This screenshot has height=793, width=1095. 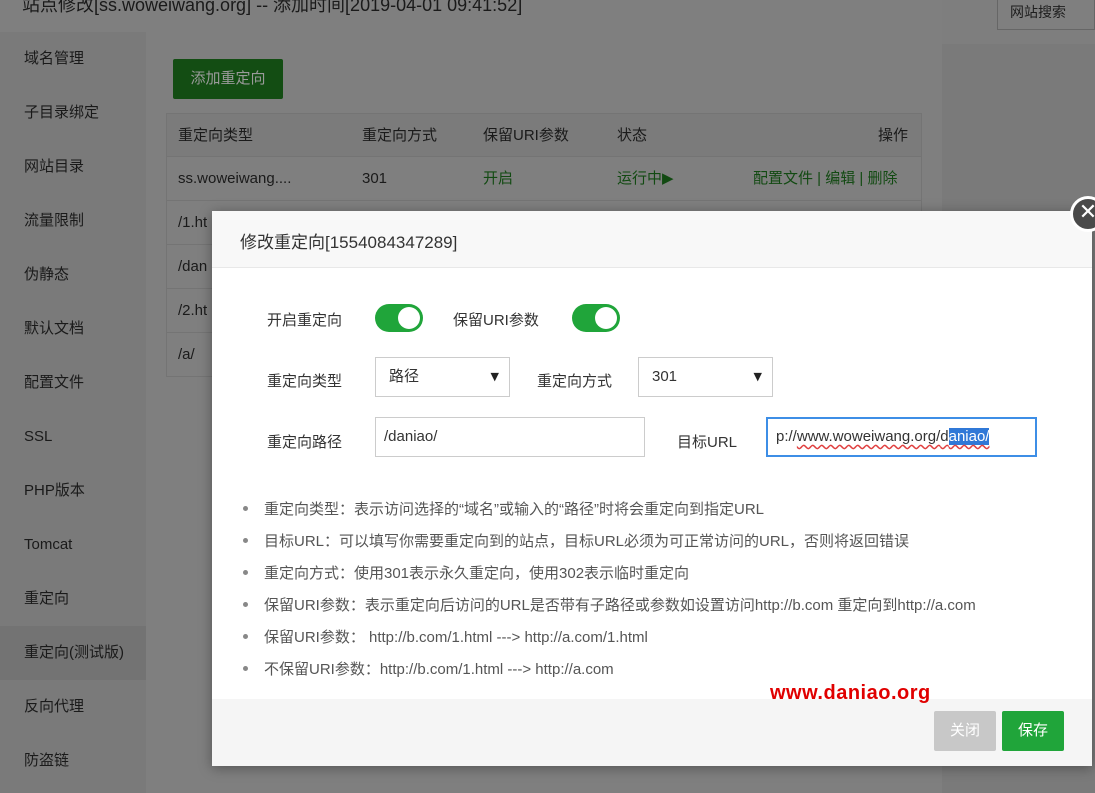 What do you see at coordinates (786, 436) in the screenshot?
I see `target-url-prefix: p://` at bounding box center [786, 436].